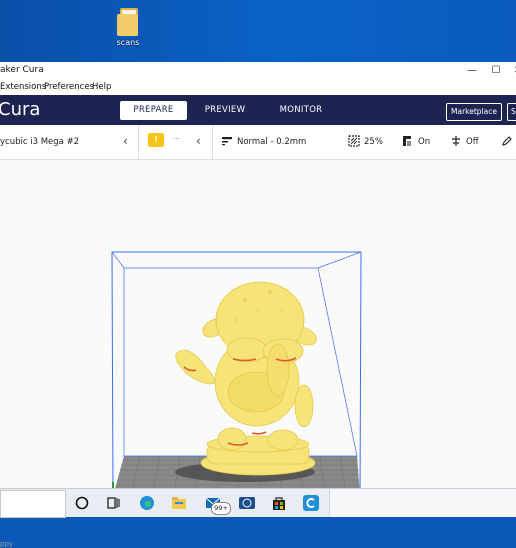 This screenshot has width=516, height=548. What do you see at coordinates (227, 141) in the screenshot?
I see `profile-icon` at bounding box center [227, 141].